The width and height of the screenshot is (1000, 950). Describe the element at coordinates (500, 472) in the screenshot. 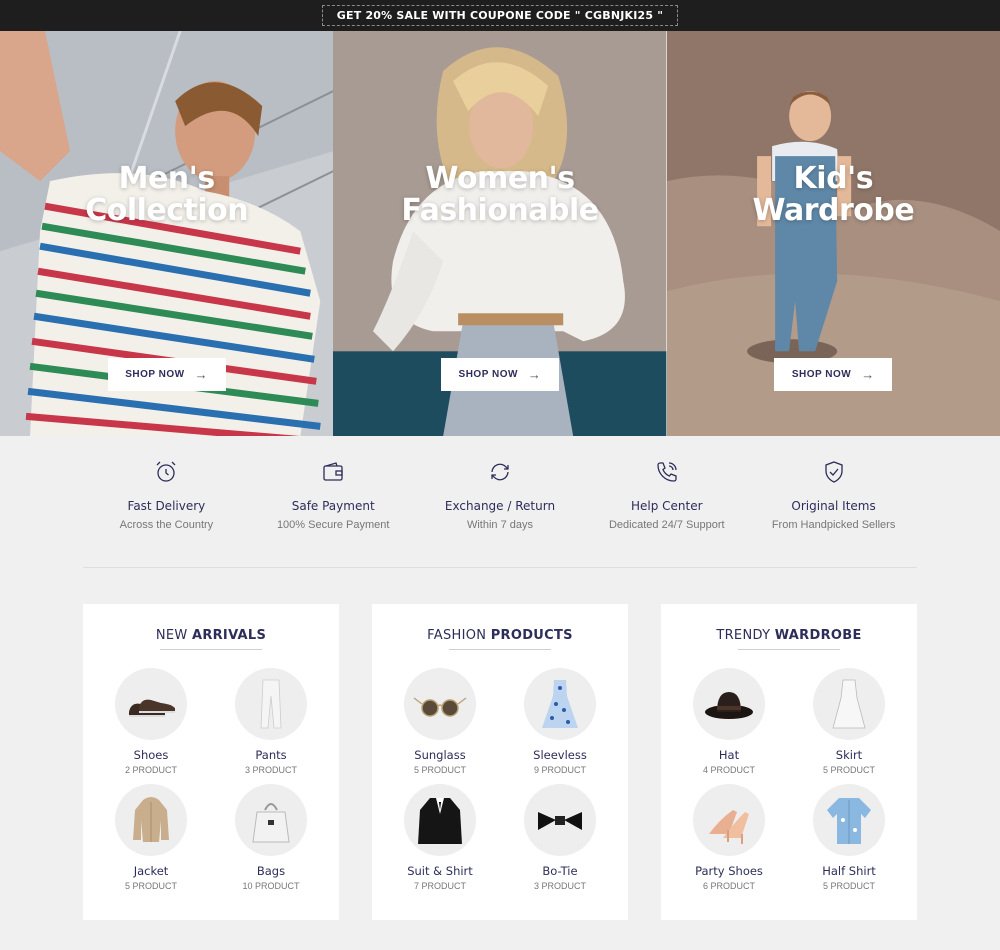

I see `exchange-icon` at that location.